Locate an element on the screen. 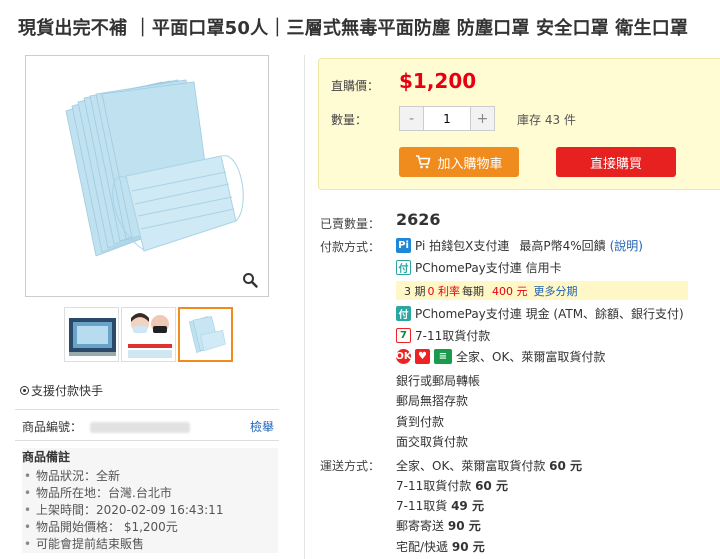 The width and height of the screenshot is (720, 559). purchase-box: 直購價： $1,200 數量： - + 庫存 43 件 加入購物車 直接購買 is located at coordinates (519, 124).